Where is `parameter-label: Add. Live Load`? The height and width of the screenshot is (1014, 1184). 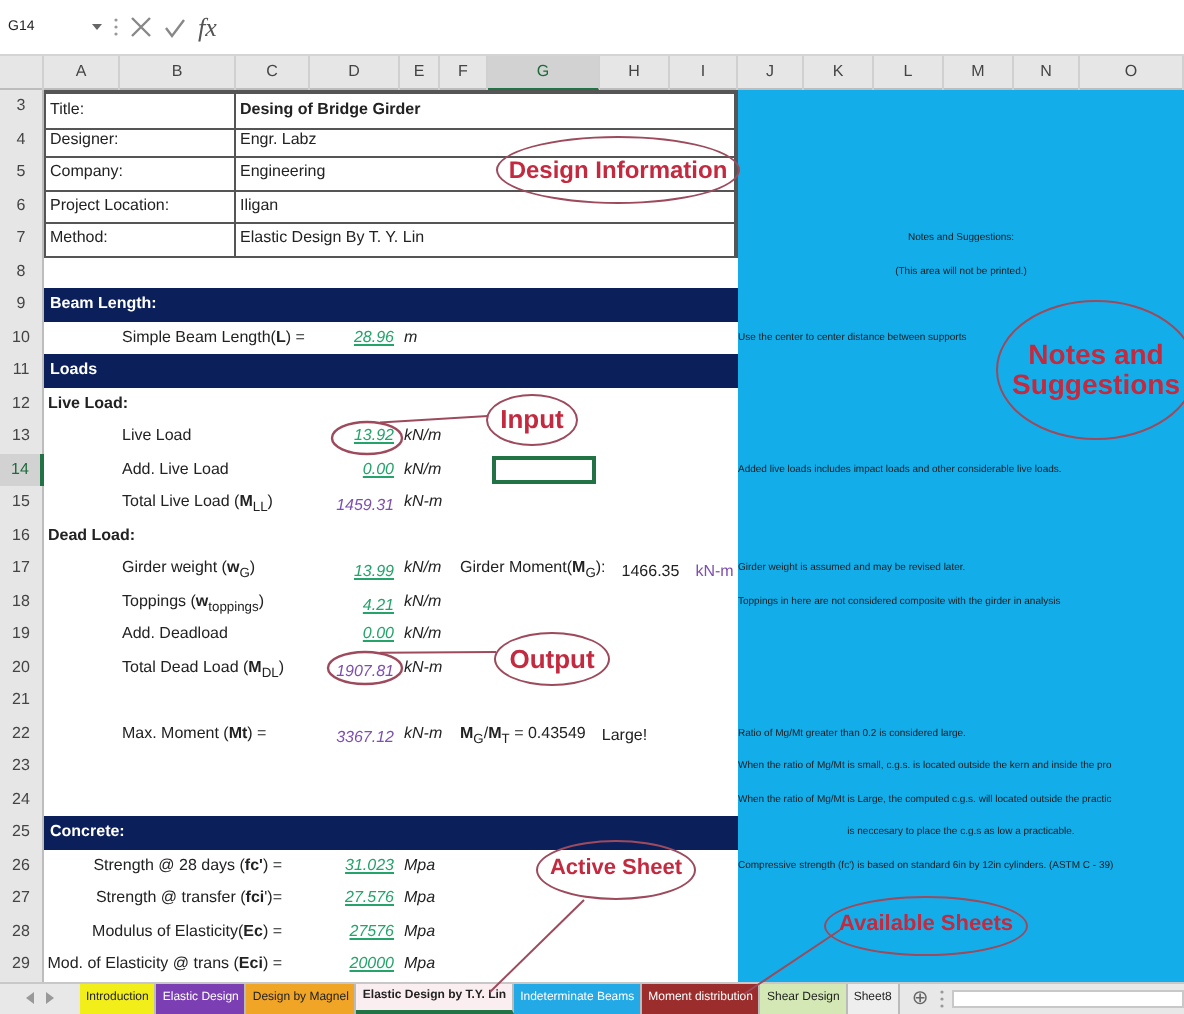 parameter-label: Add. Live Load is located at coordinates (175, 469).